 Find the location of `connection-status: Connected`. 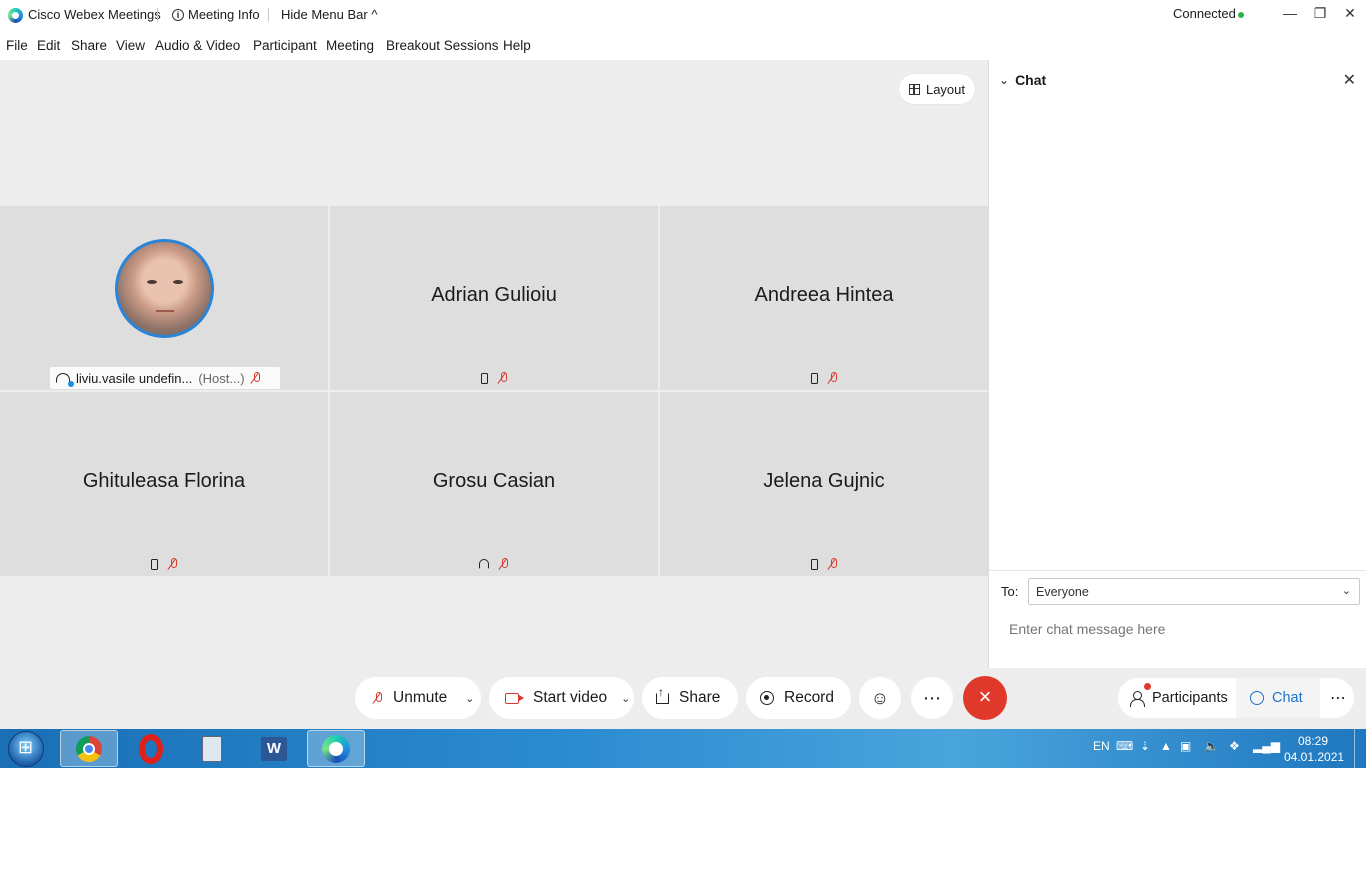

connection-status: Connected is located at coordinates (1204, 13).